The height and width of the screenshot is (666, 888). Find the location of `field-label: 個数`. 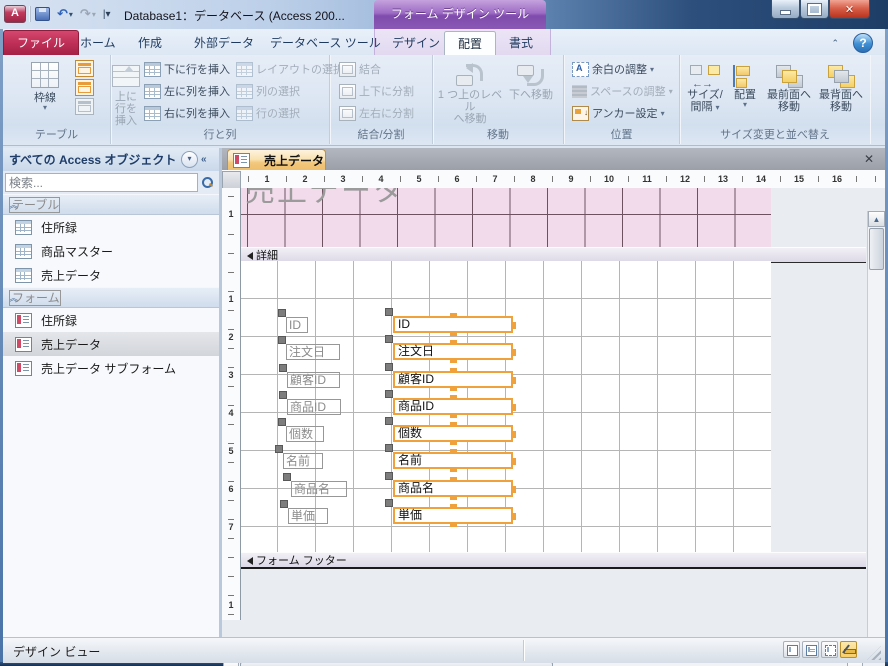

field-label: 個数 is located at coordinates (301, 430).